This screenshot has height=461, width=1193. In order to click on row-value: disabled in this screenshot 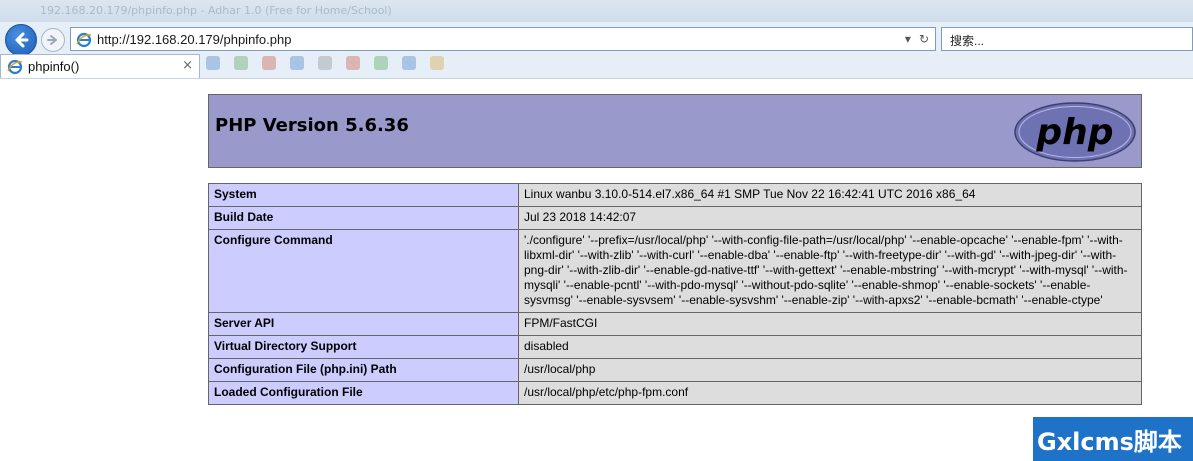, I will do `click(830, 347)`.